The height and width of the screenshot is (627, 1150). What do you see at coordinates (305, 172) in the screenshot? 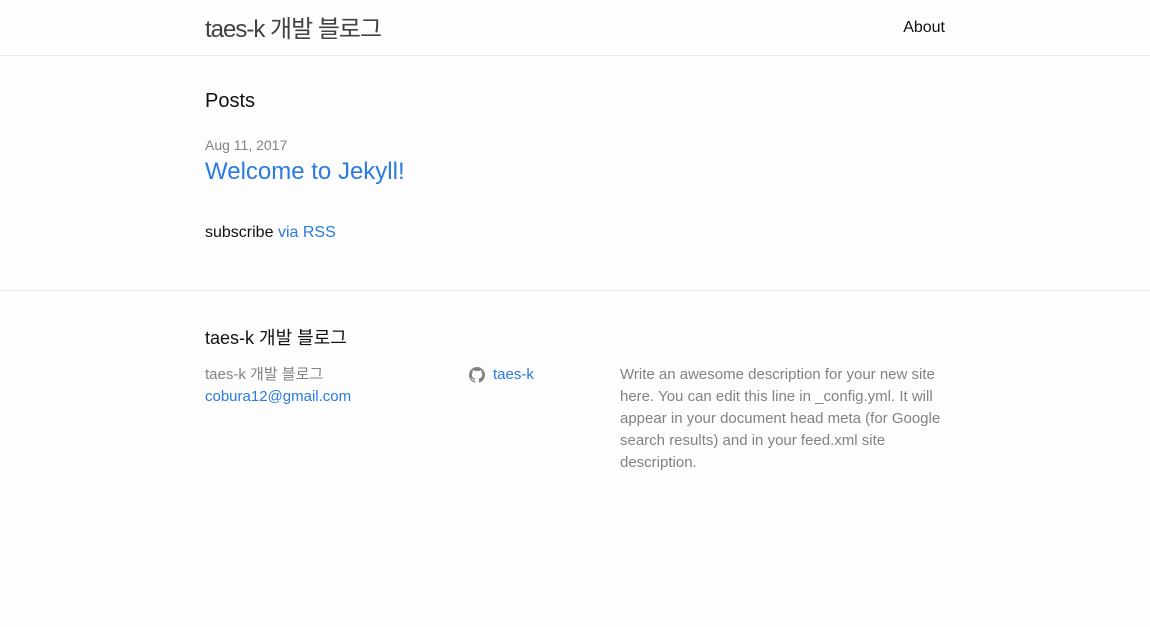
I see `post-title-link: Welcome to Jekyll!` at bounding box center [305, 172].